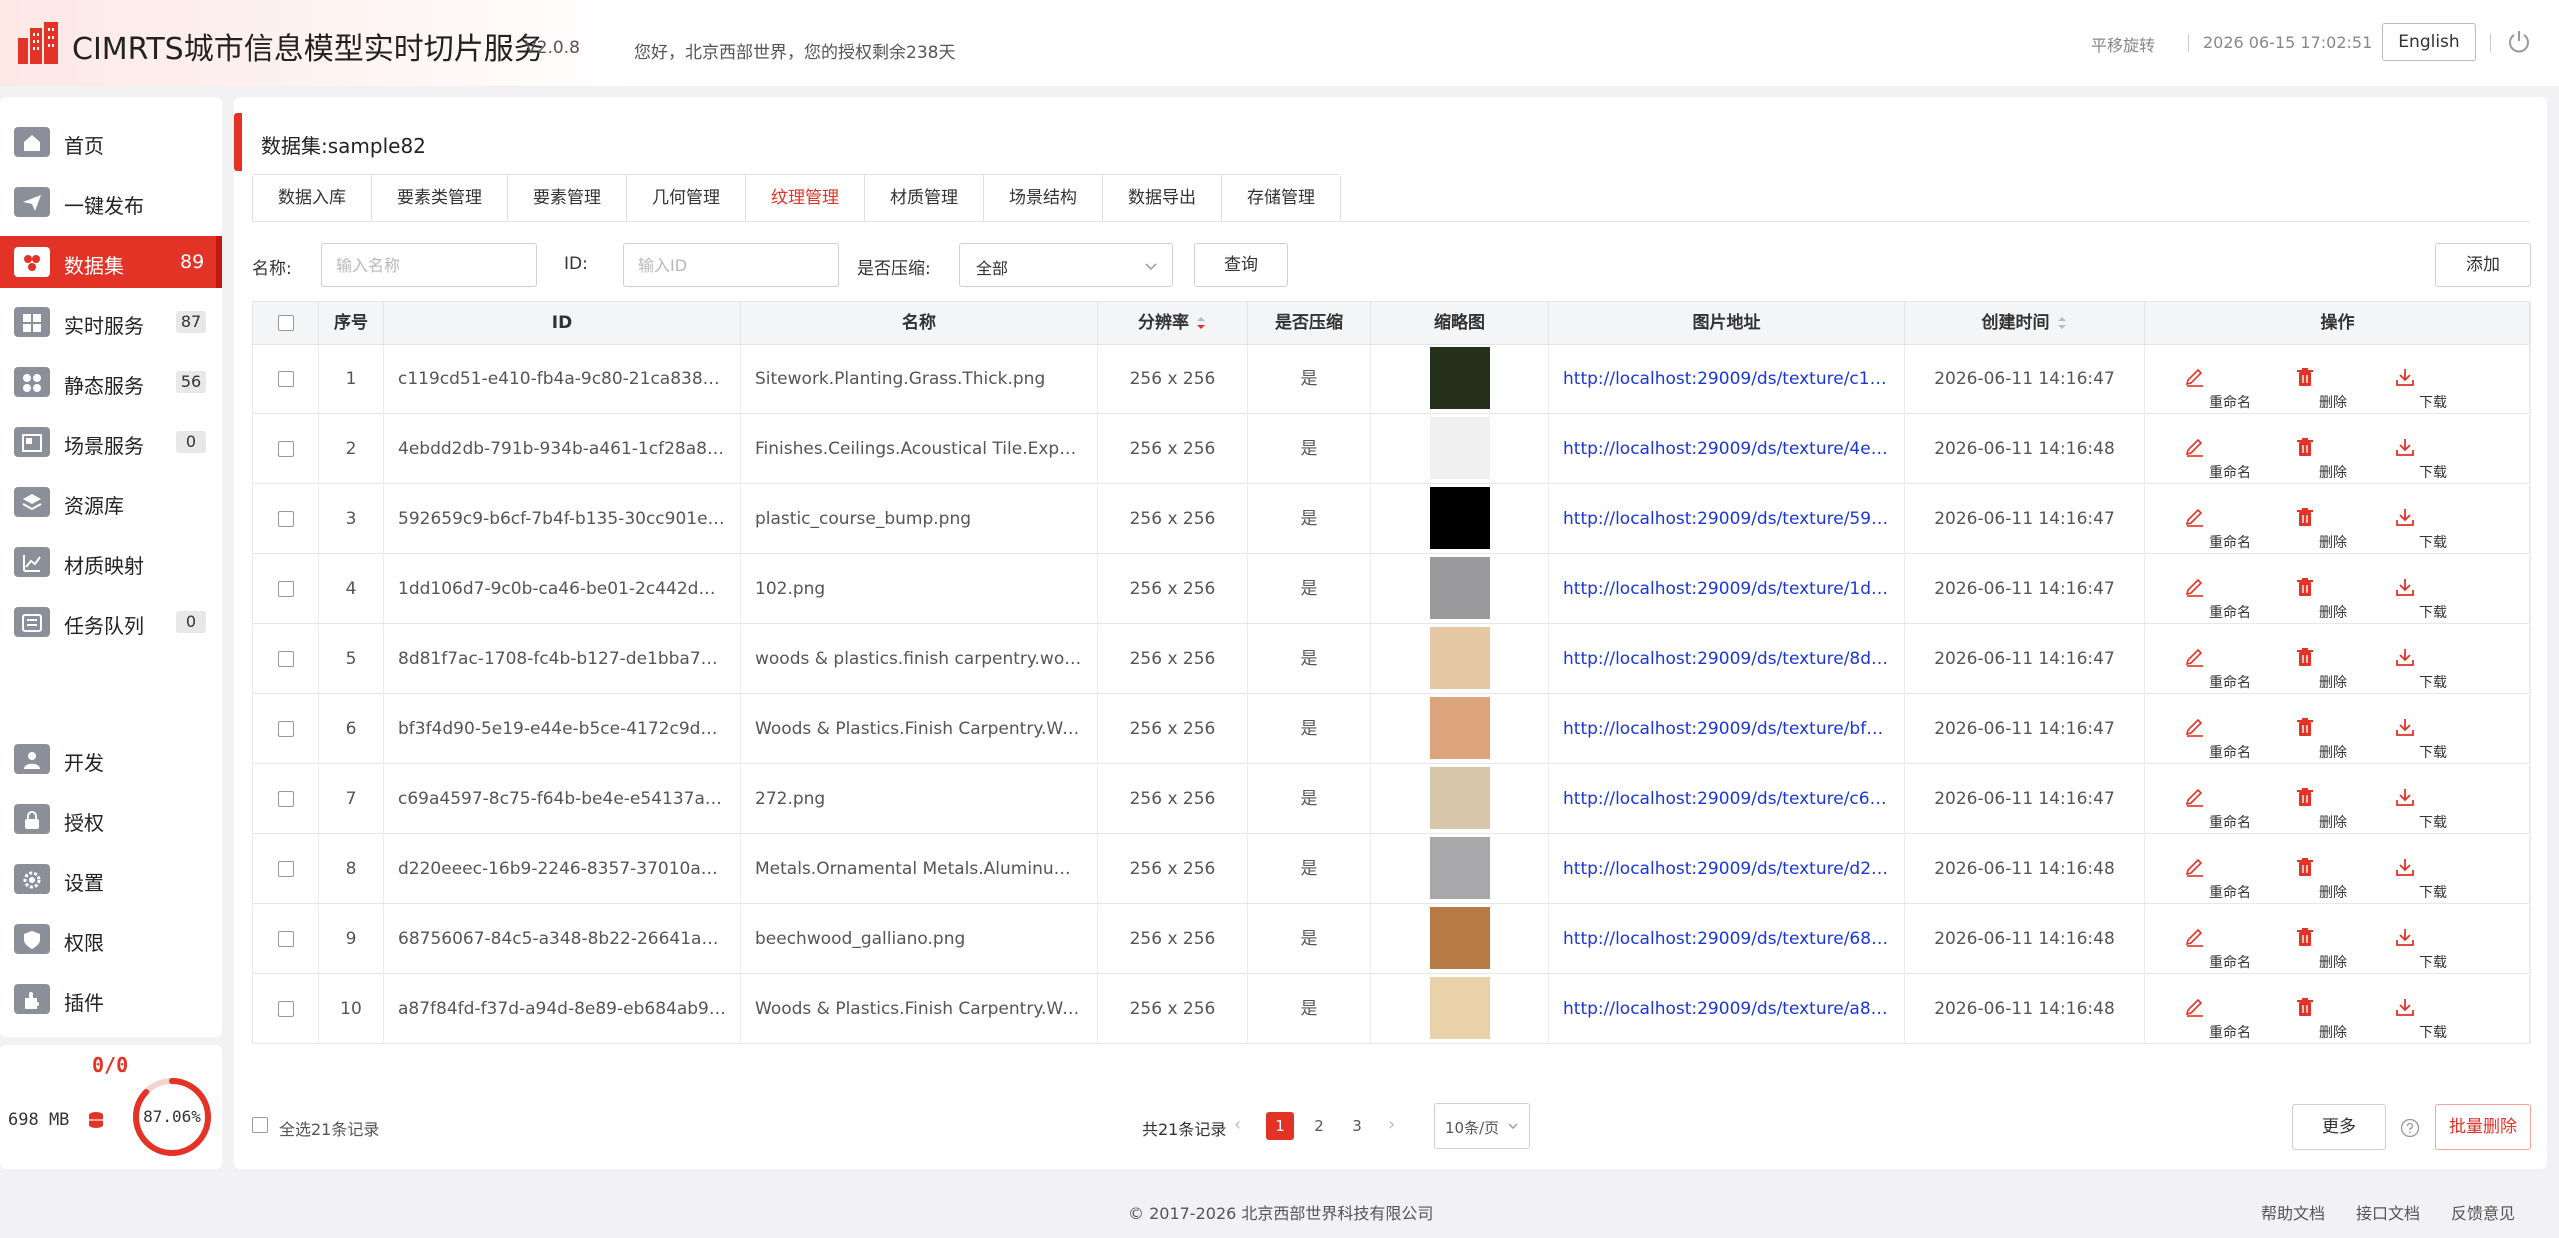 The height and width of the screenshot is (1238, 2559). Describe the element at coordinates (2025, 323) in the screenshot. I see `column-header-7: 创建时间` at that location.